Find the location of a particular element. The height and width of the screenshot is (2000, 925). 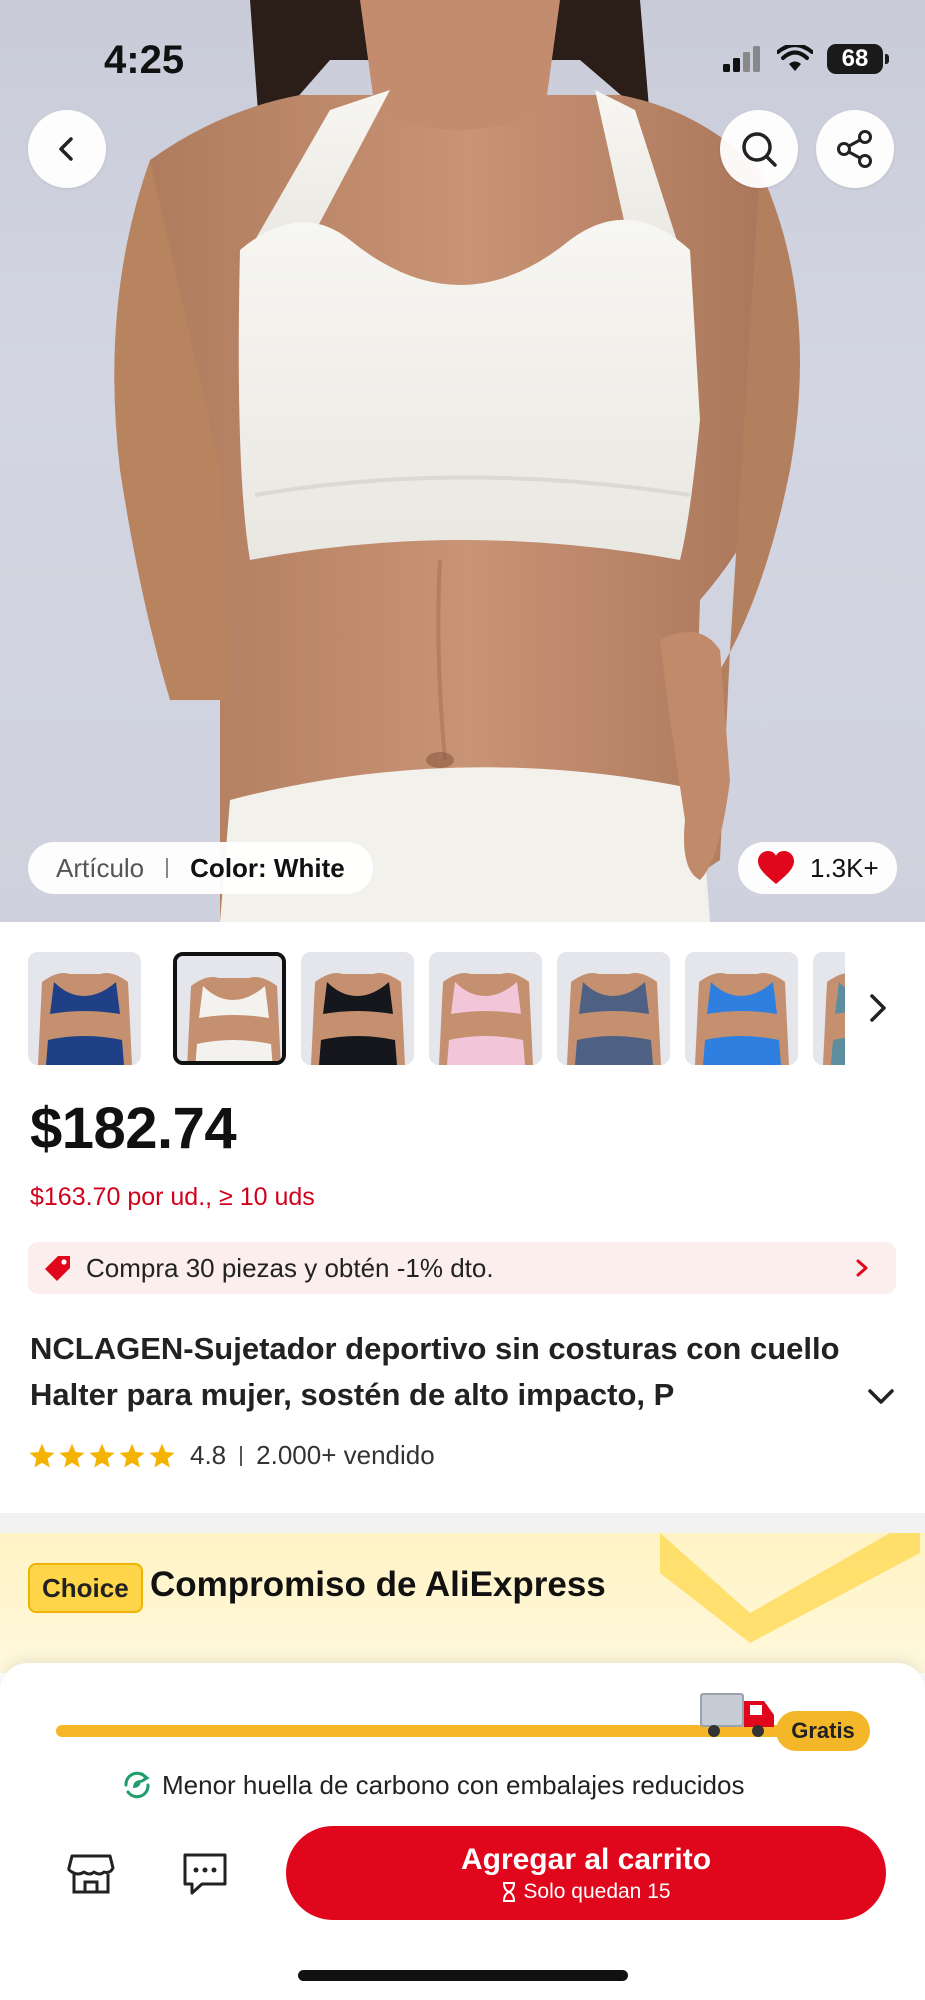

price: $182.74 is located at coordinates (133, 1128).